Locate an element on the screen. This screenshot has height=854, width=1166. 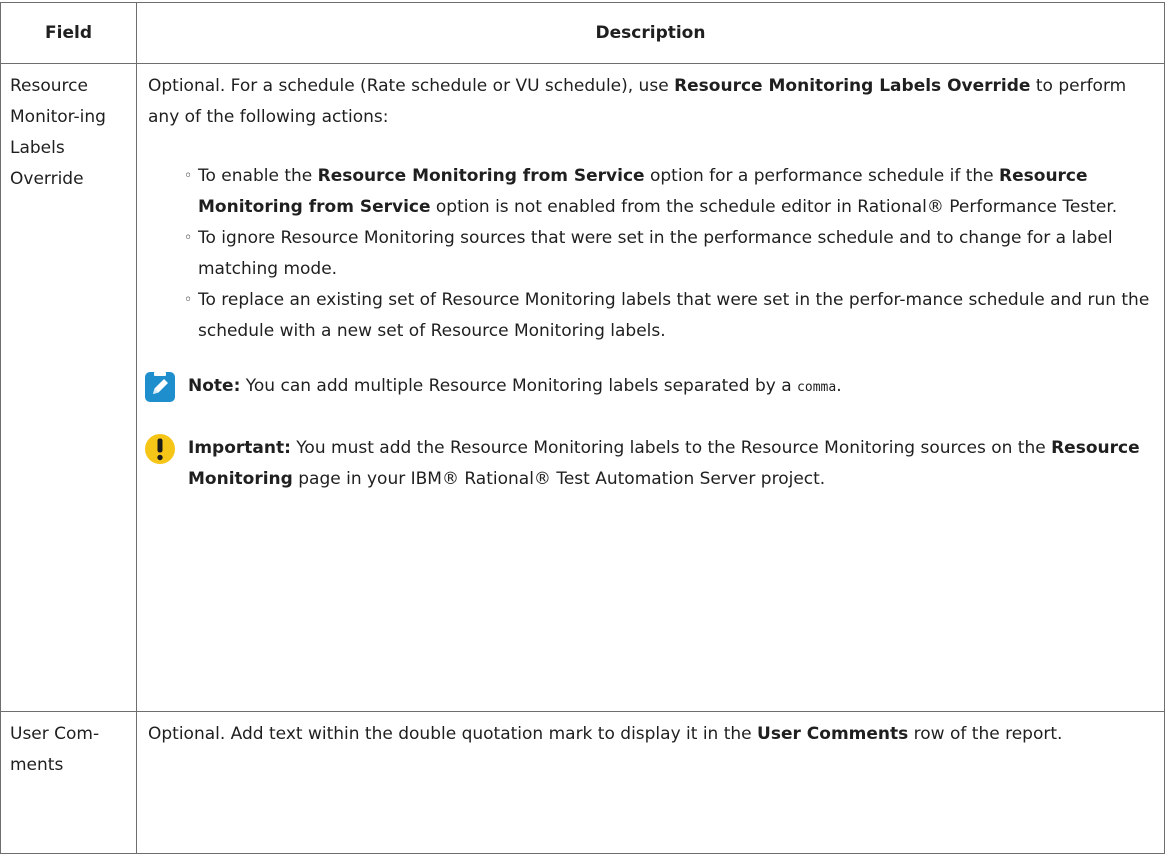
table-header-row: Field Description is located at coordinates (582, 33).